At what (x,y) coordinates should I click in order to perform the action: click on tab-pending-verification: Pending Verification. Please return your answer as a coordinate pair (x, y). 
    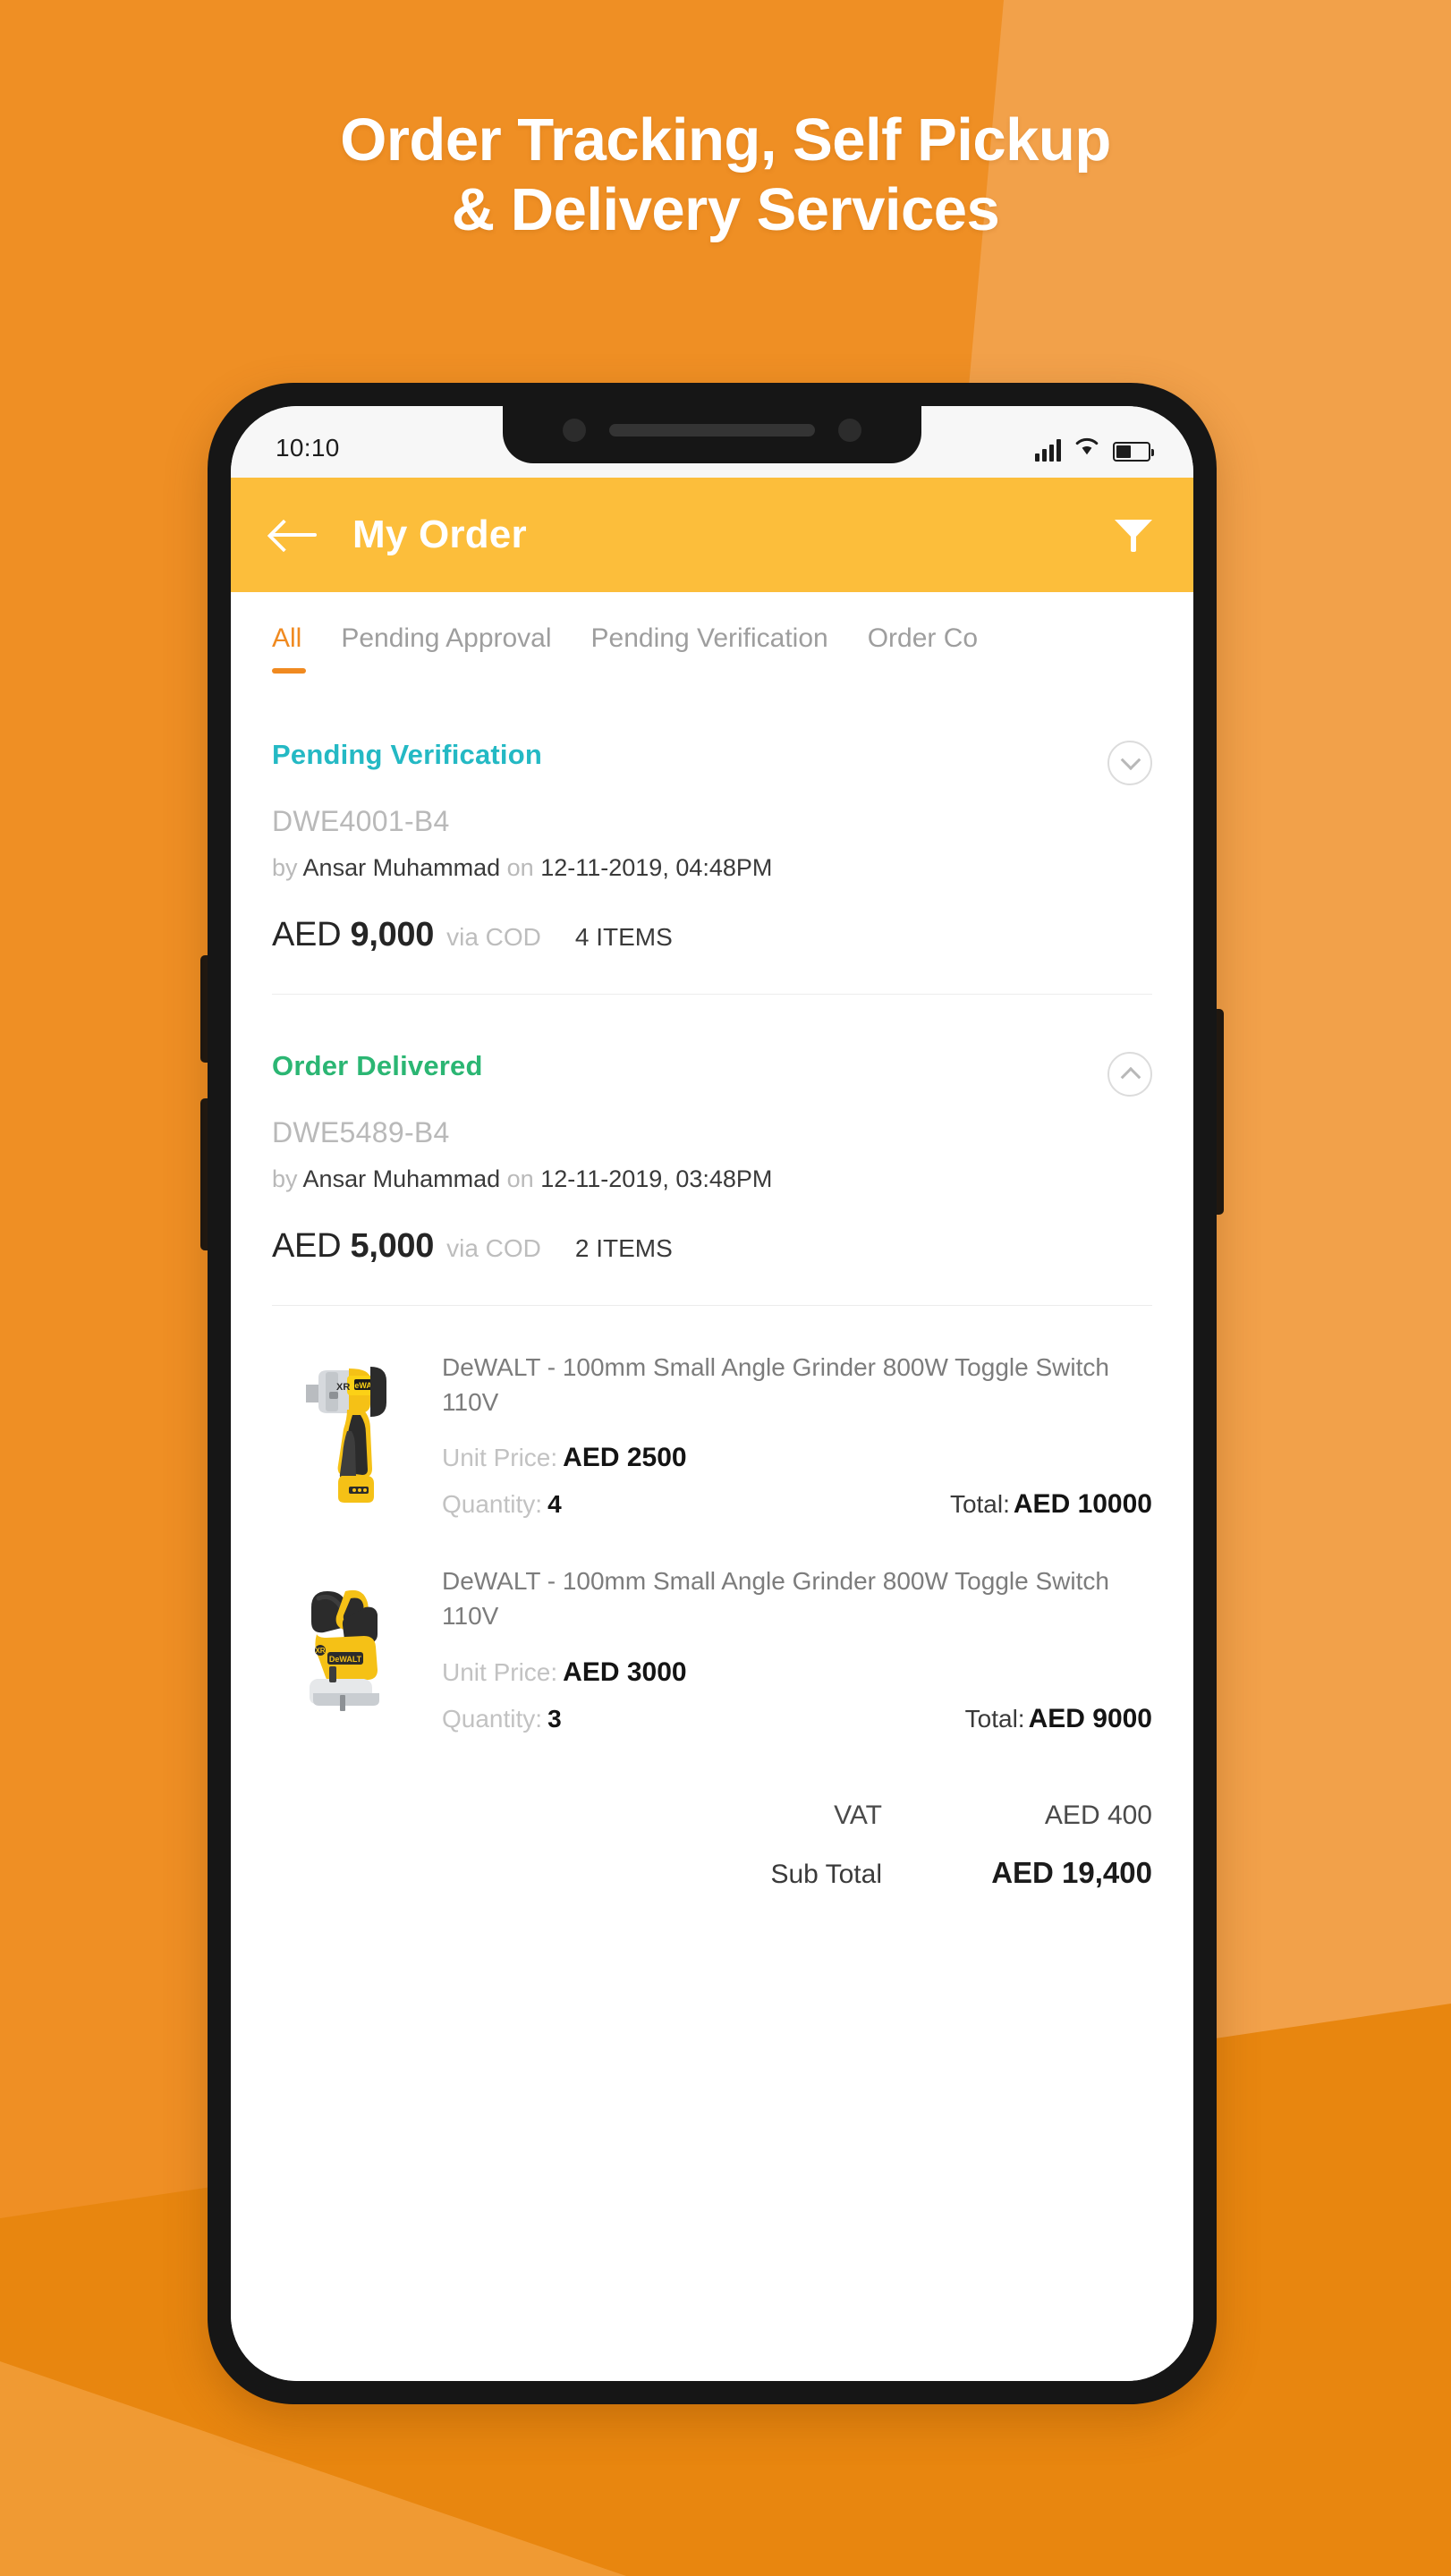
    Looking at the image, I should click on (709, 642).